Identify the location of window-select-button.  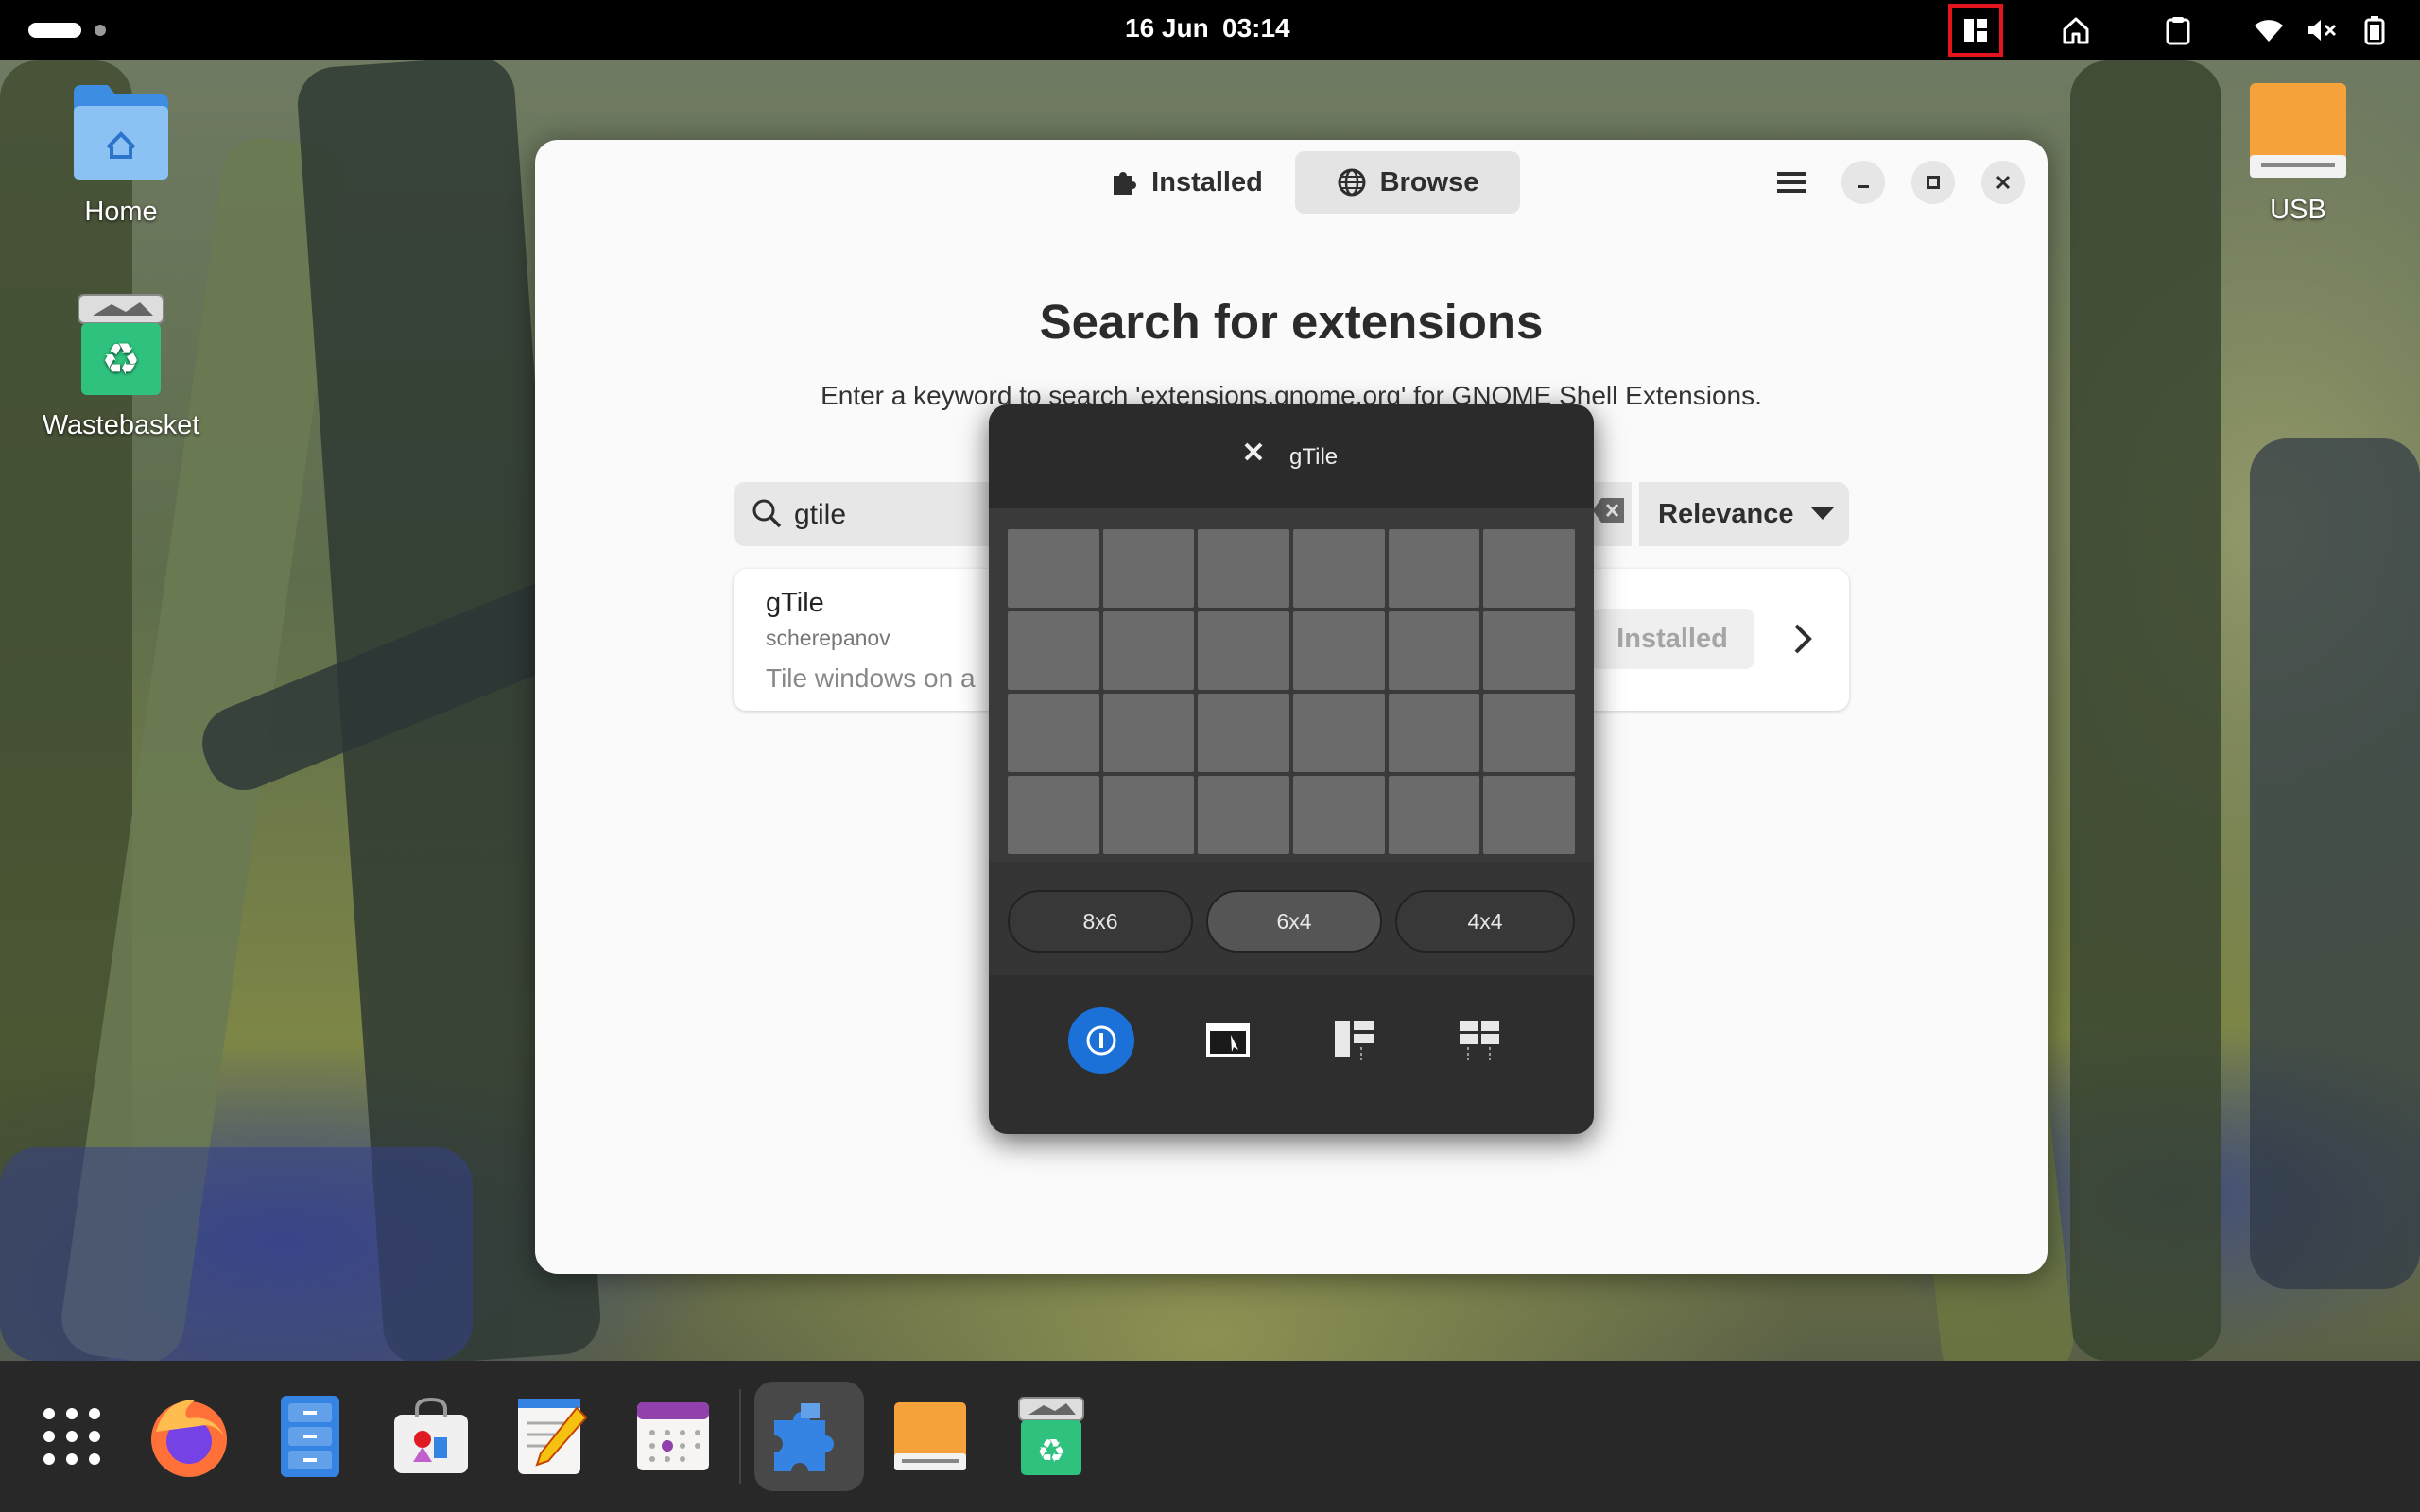
(1228, 1040).